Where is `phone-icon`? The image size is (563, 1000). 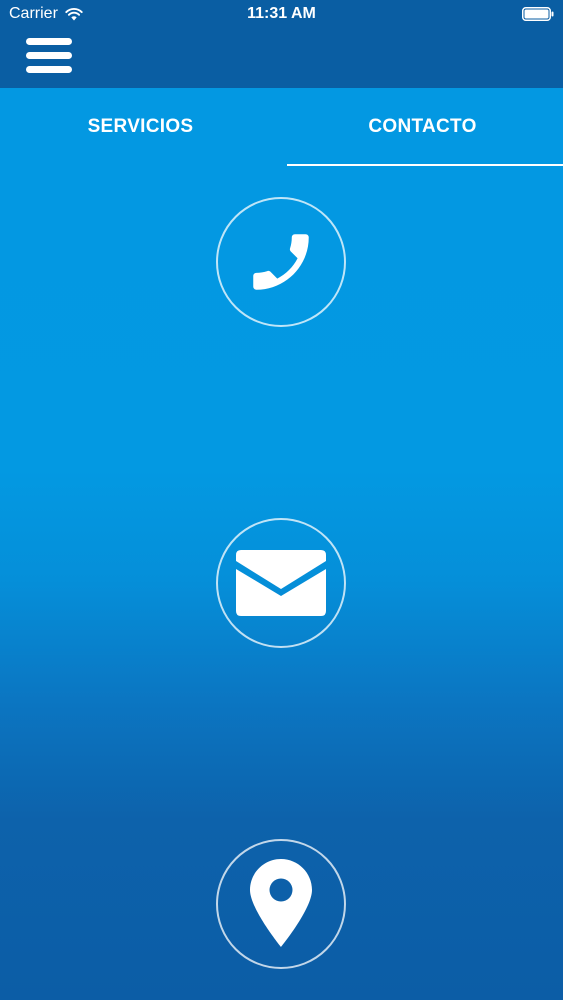 phone-icon is located at coordinates (281, 262).